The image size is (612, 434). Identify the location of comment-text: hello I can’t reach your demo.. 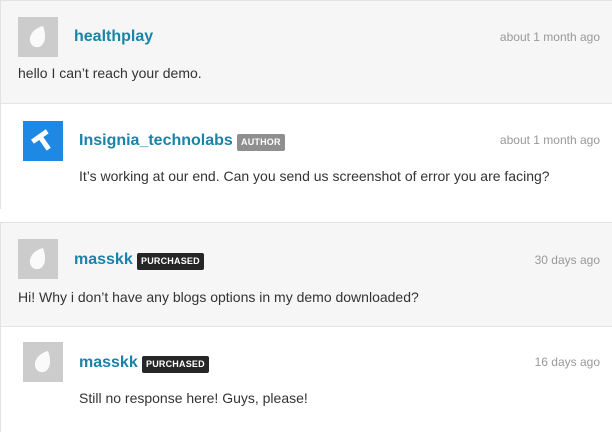
(110, 73).